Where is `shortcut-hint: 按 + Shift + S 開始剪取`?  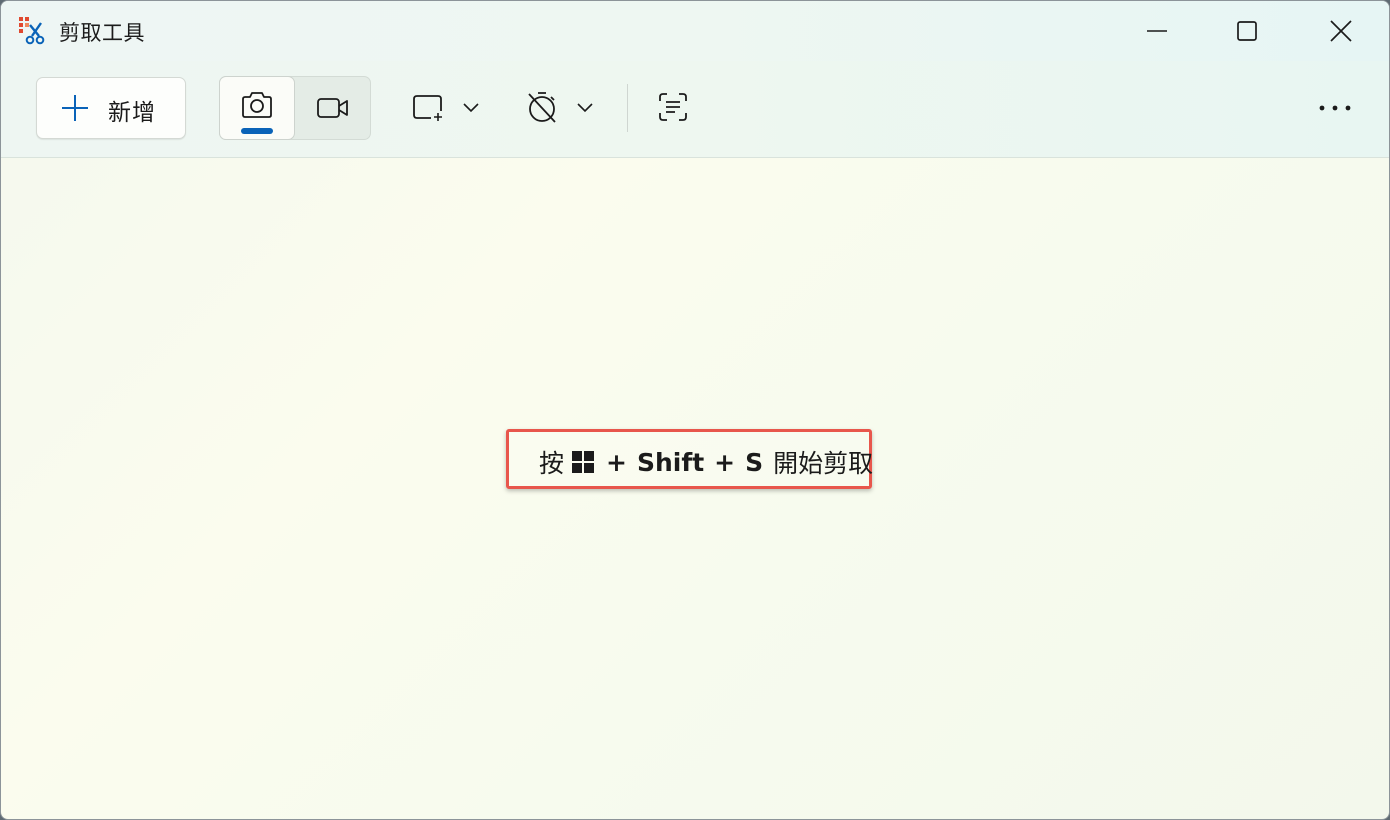
shortcut-hint: 按 + Shift + S 開始剪取 is located at coordinates (689, 459).